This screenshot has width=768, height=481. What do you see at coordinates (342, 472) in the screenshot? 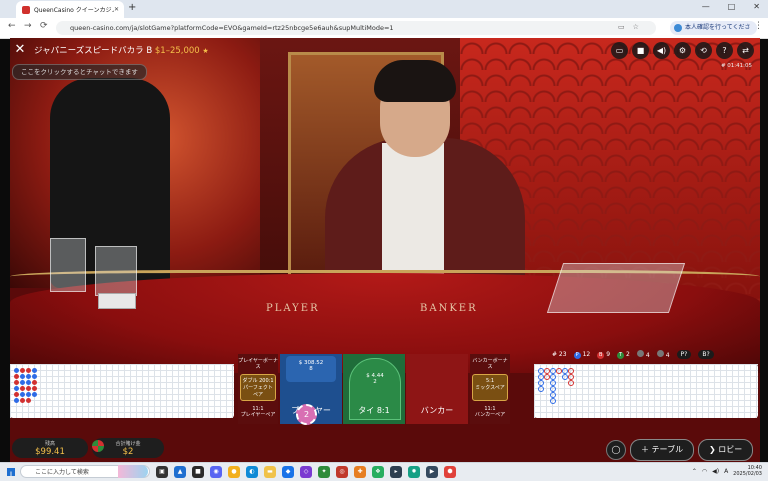
I see `app-icon: ◎` at bounding box center [342, 472].